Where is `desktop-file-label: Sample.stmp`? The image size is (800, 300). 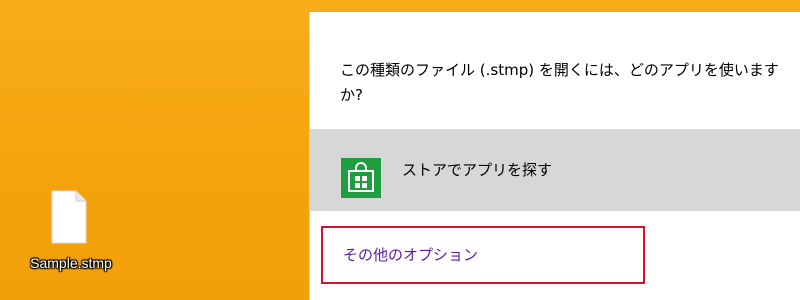 desktop-file-label: Sample.stmp is located at coordinates (71, 263).